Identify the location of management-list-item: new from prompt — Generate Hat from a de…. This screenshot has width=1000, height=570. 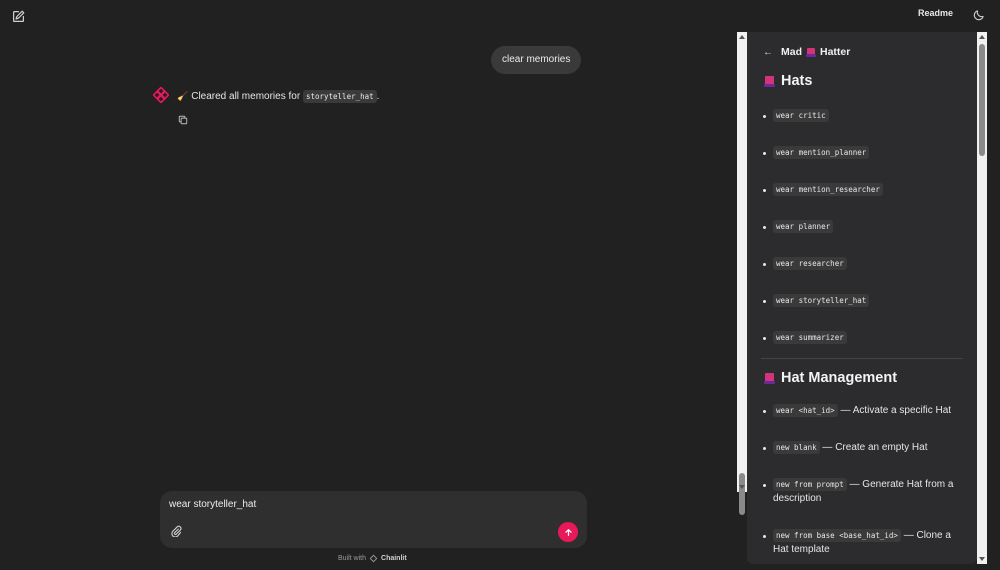
(865, 492).